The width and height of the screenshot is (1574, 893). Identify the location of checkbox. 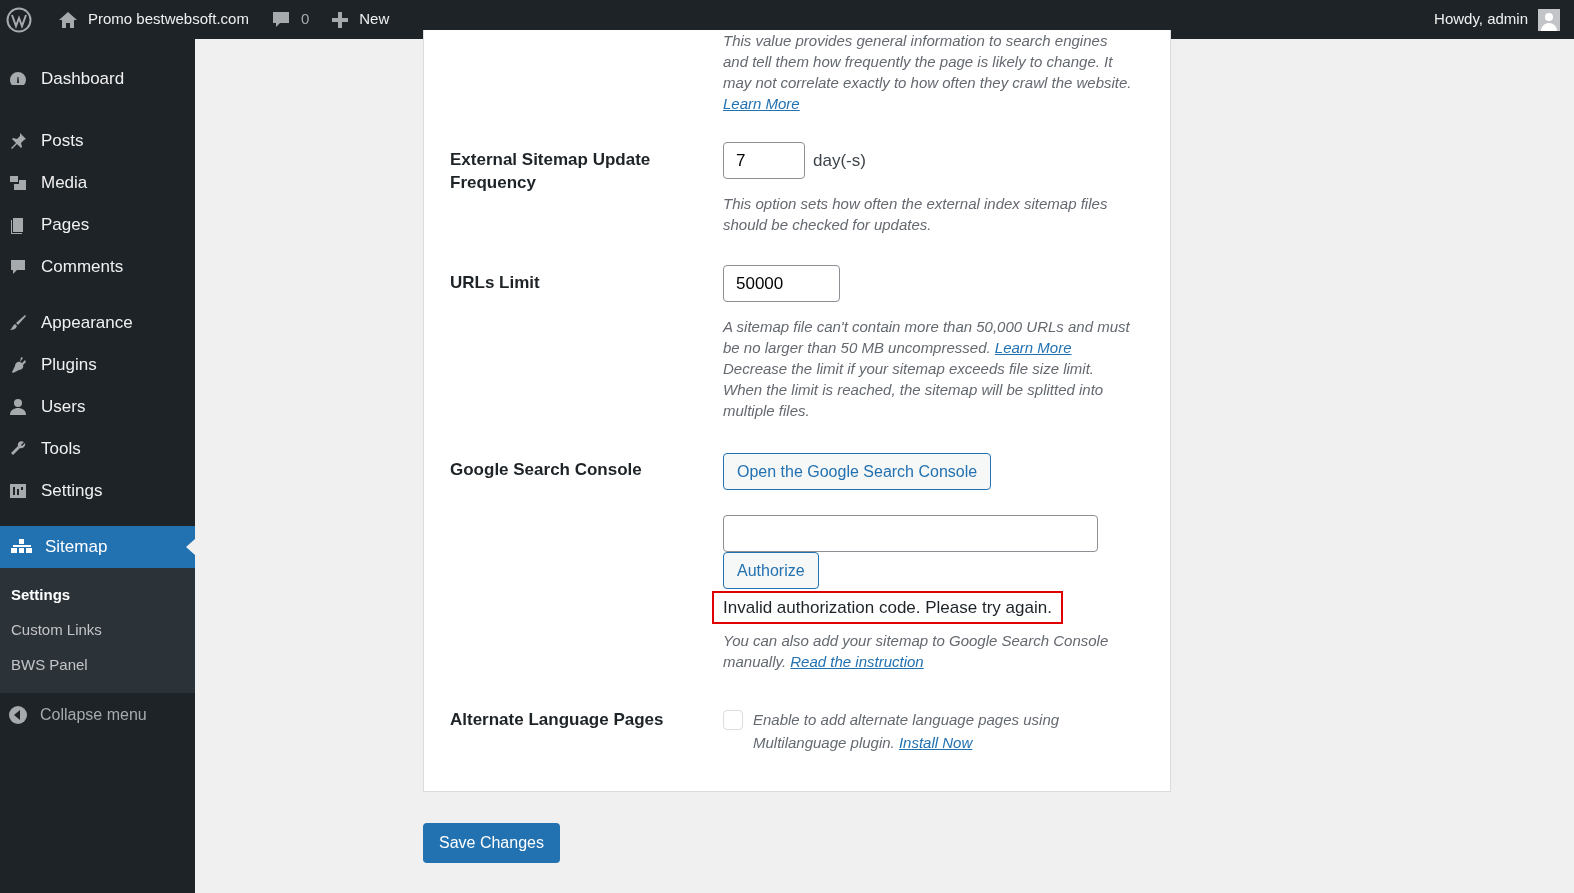
(733, 720).